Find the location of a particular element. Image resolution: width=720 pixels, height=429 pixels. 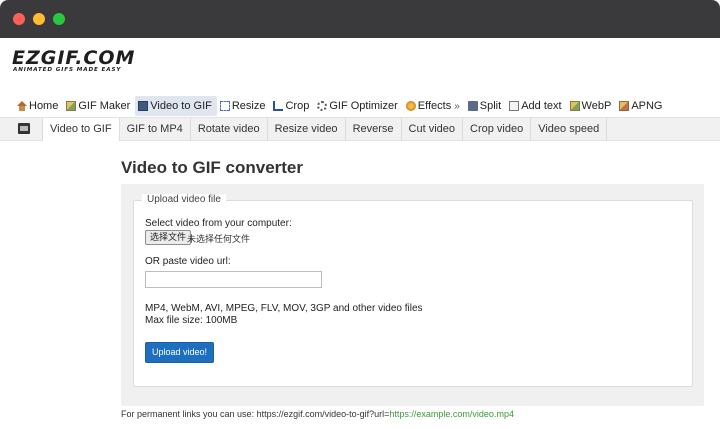

nav-item-split: Split is located at coordinates (485, 106).